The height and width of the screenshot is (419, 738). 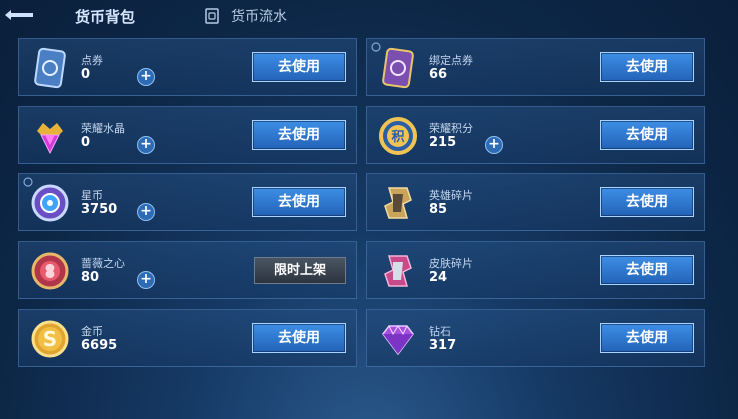 What do you see at coordinates (103, 128) in the screenshot?
I see `currency-name: 荣耀水晶` at bounding box center [103, 128].